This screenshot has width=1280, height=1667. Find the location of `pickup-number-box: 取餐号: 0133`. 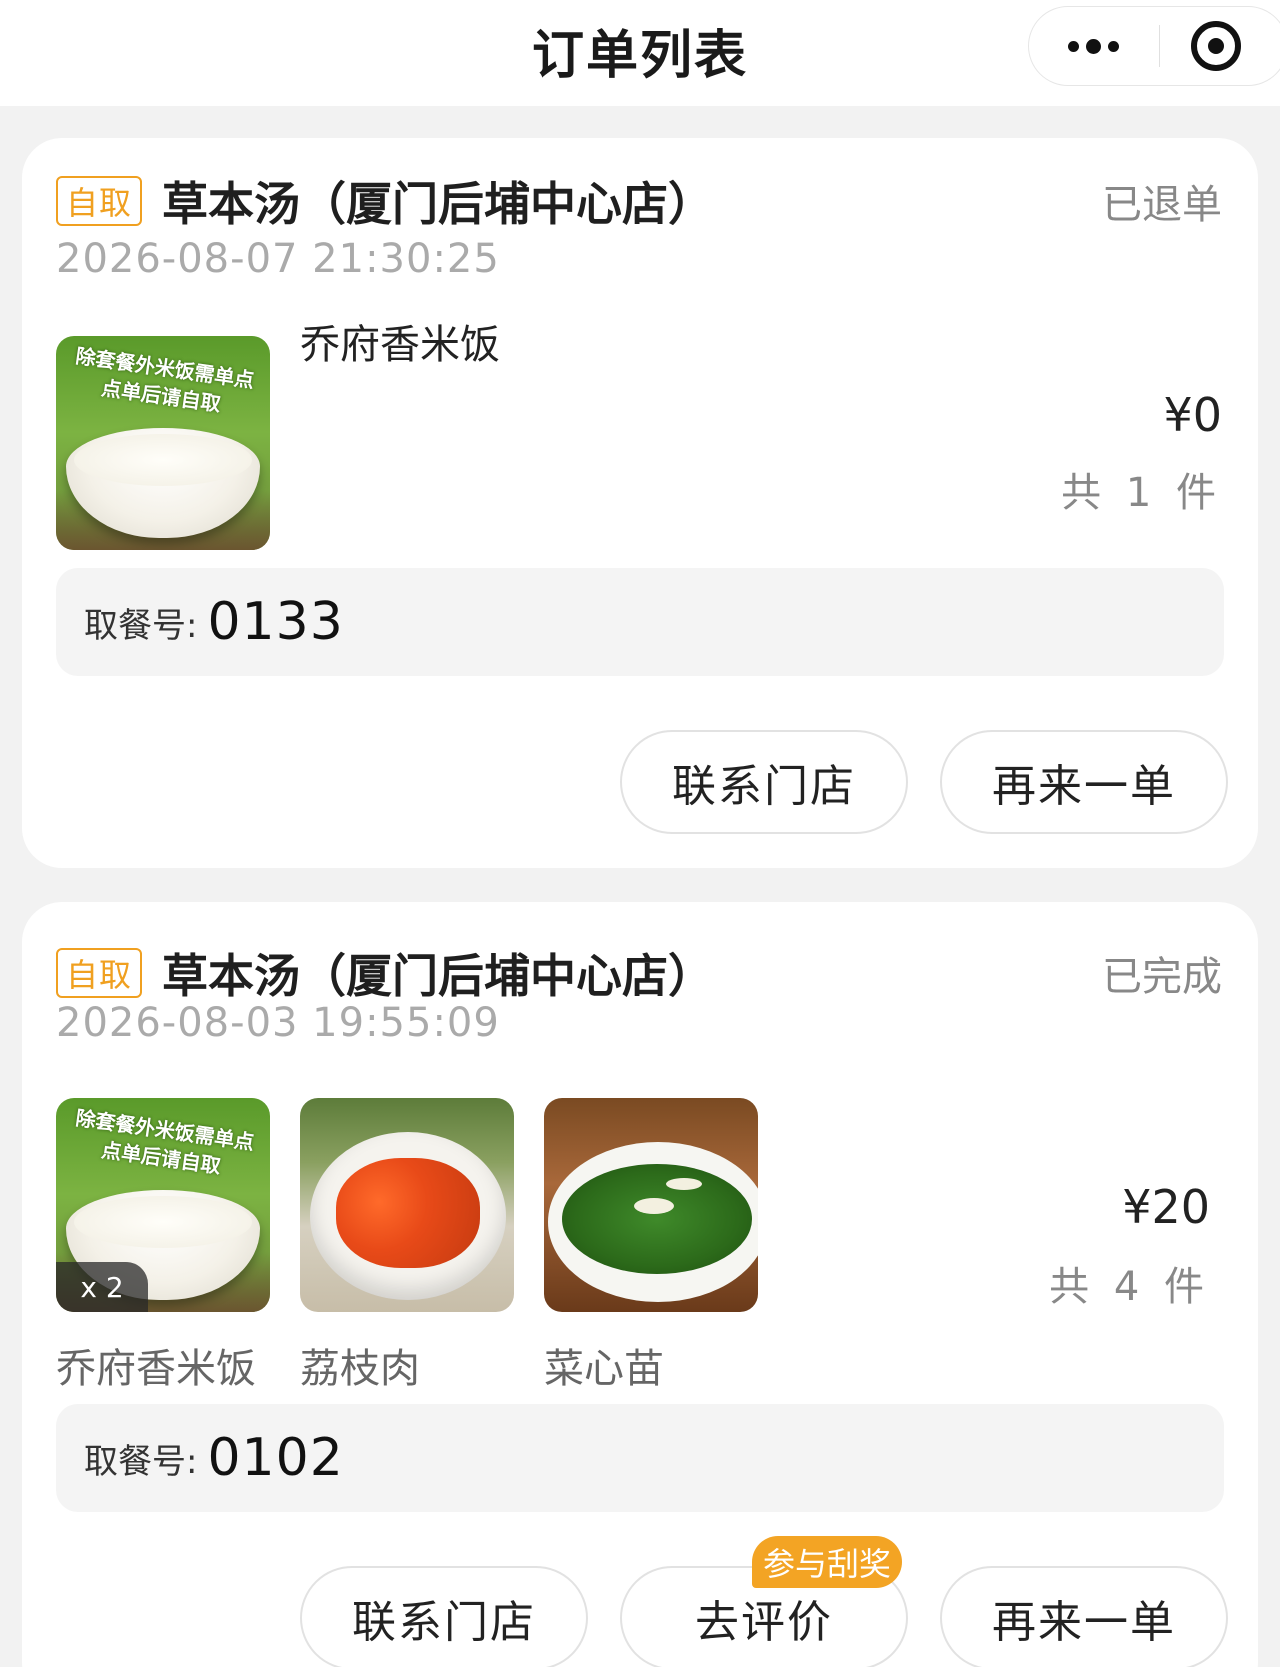

pickup-number-box: 取餐号: 0133 is located at coordinates (640, 622).